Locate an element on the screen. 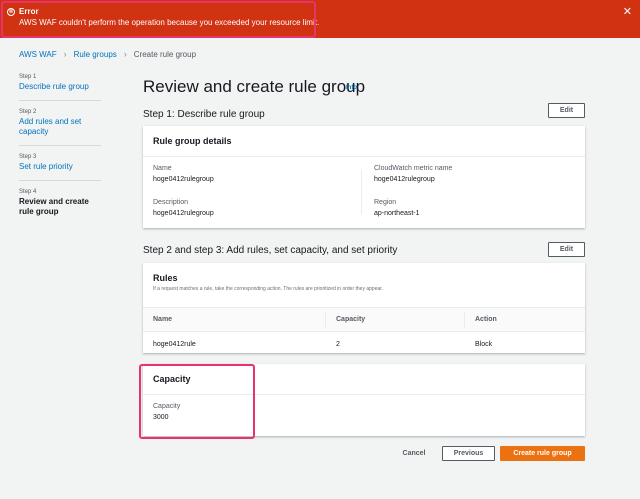 This screenshot has width=640, height=499. step-link-add-rules: Add rules and set capacity is located at coordinates (60, 127).